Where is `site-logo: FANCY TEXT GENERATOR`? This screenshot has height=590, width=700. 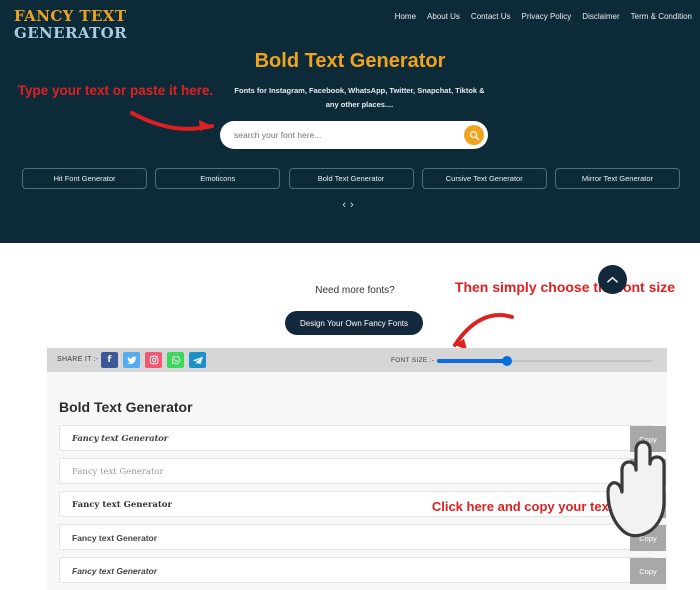
site-logo: FANCY TEXT GENERATOR is located at coordinates (70, 25).